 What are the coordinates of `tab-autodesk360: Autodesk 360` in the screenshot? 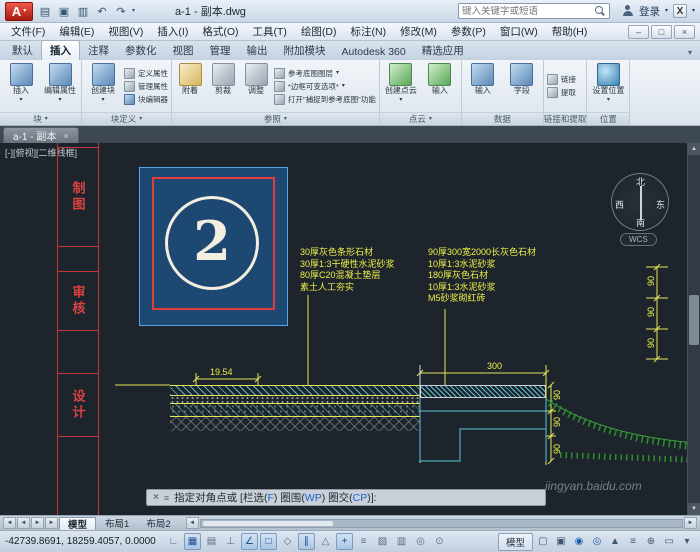 It's located at (374, 52).